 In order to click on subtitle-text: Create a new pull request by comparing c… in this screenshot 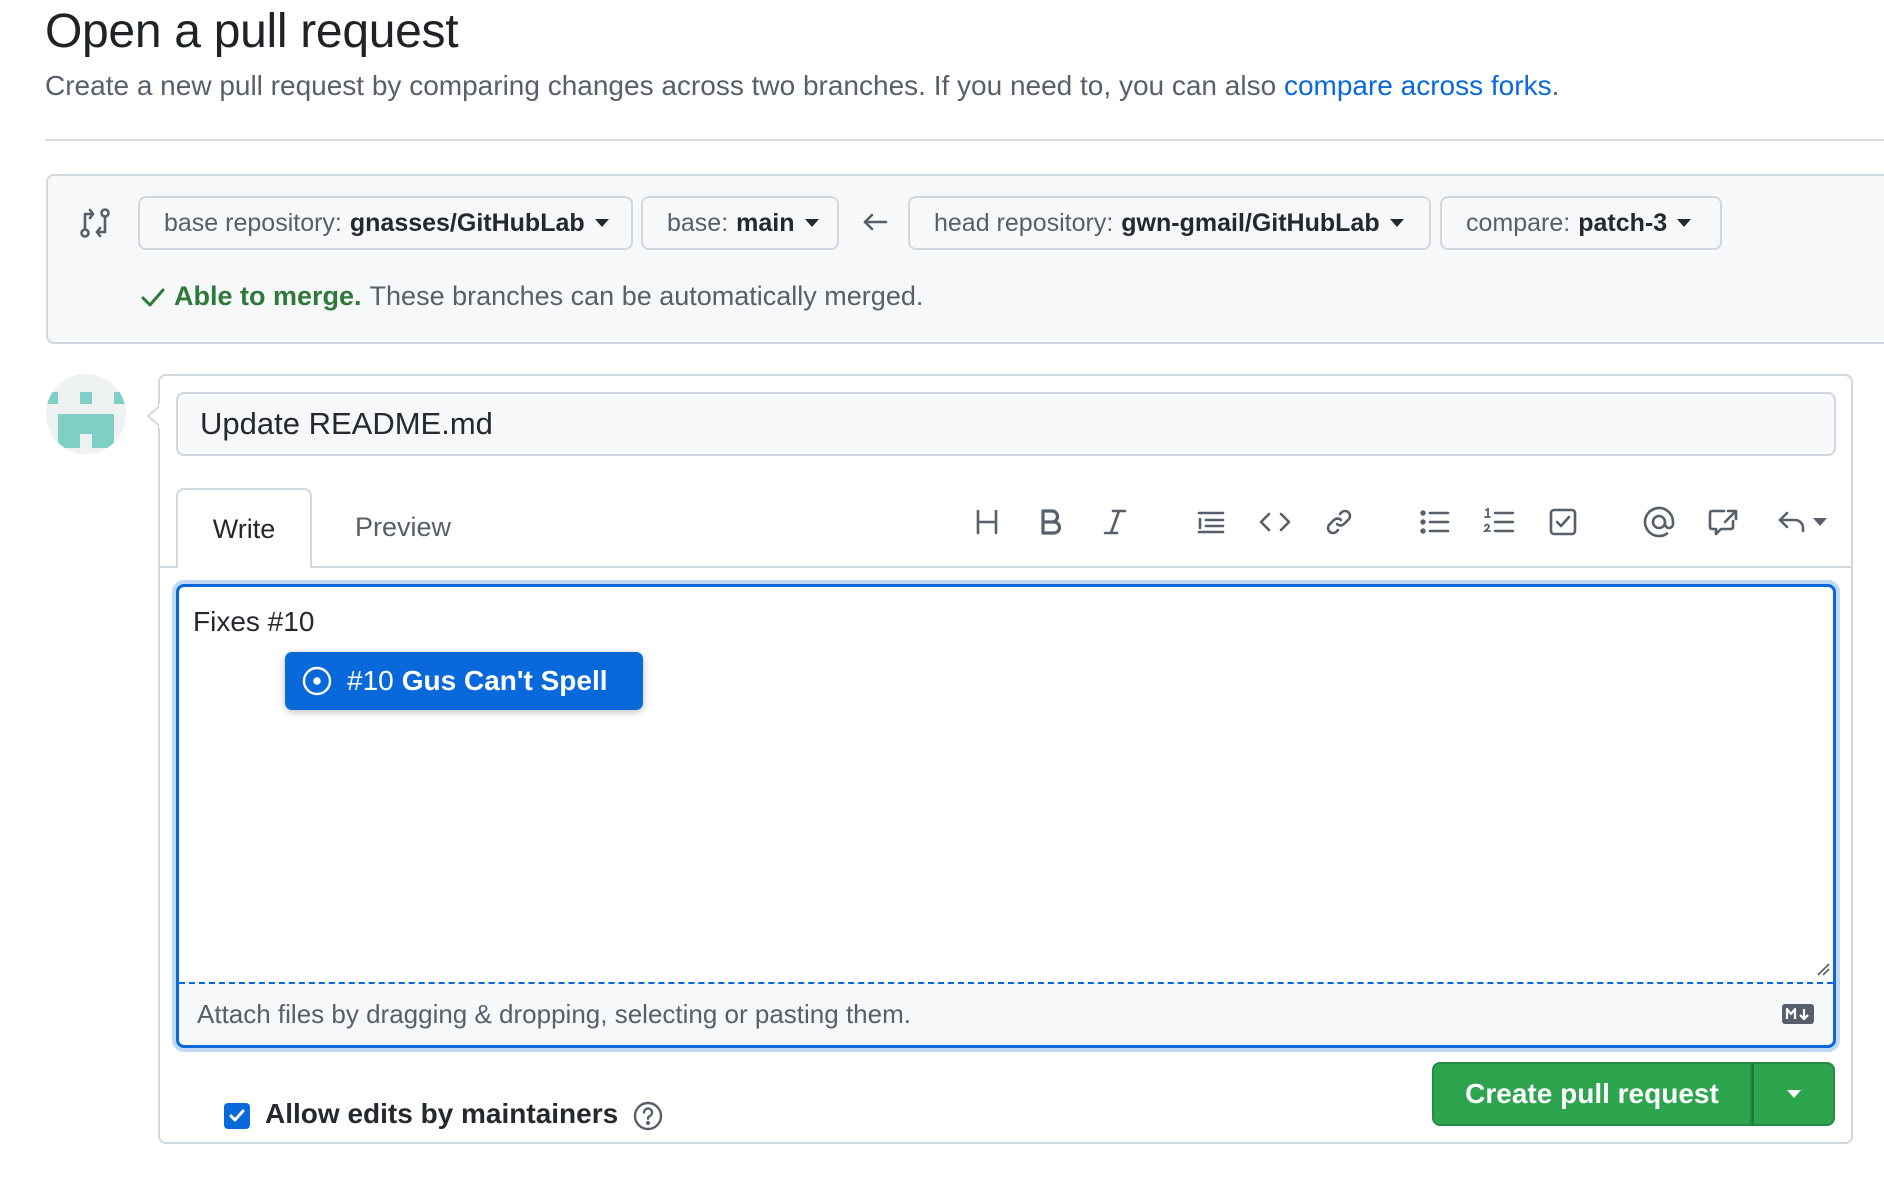, I will do `click(664, 85)`.